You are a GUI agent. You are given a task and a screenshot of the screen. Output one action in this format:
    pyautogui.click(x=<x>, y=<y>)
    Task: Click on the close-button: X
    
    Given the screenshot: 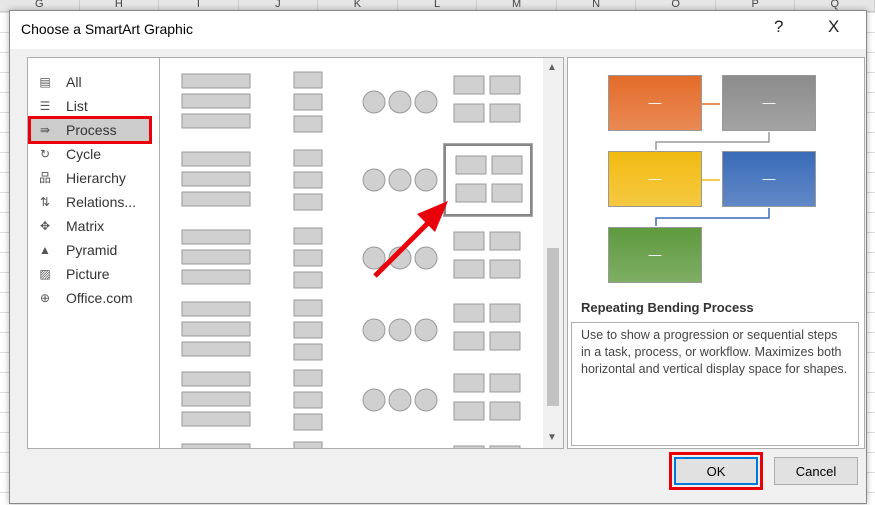 What is the action you would take?
    pyautogui.click(x=833, y=27)
    